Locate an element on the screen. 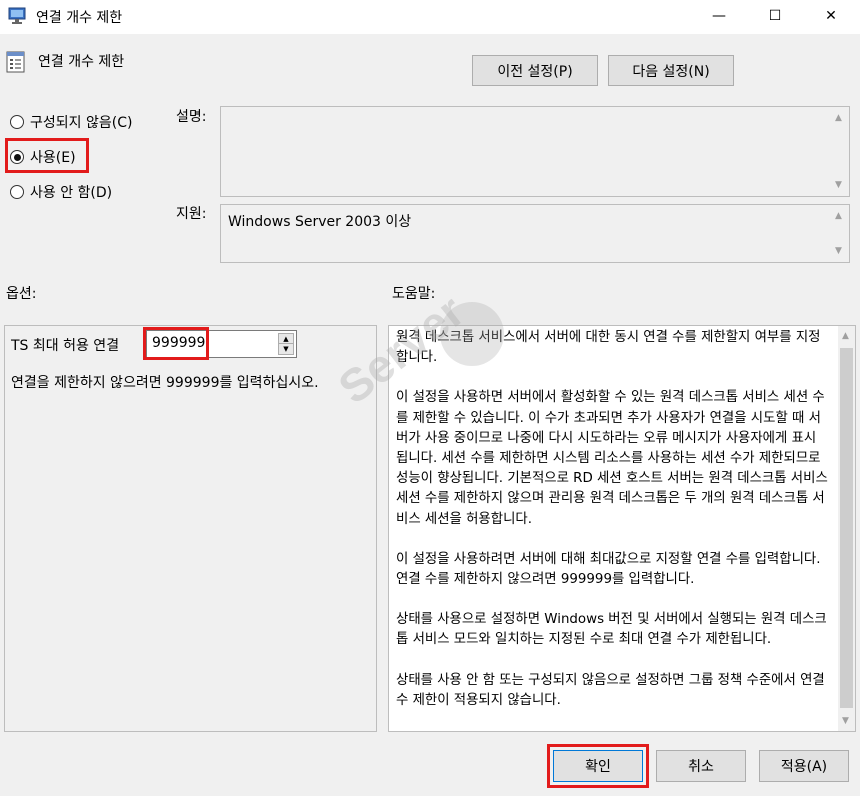  radio-disabled: 사용 안 함(D) is located at coordinates (61, 192).